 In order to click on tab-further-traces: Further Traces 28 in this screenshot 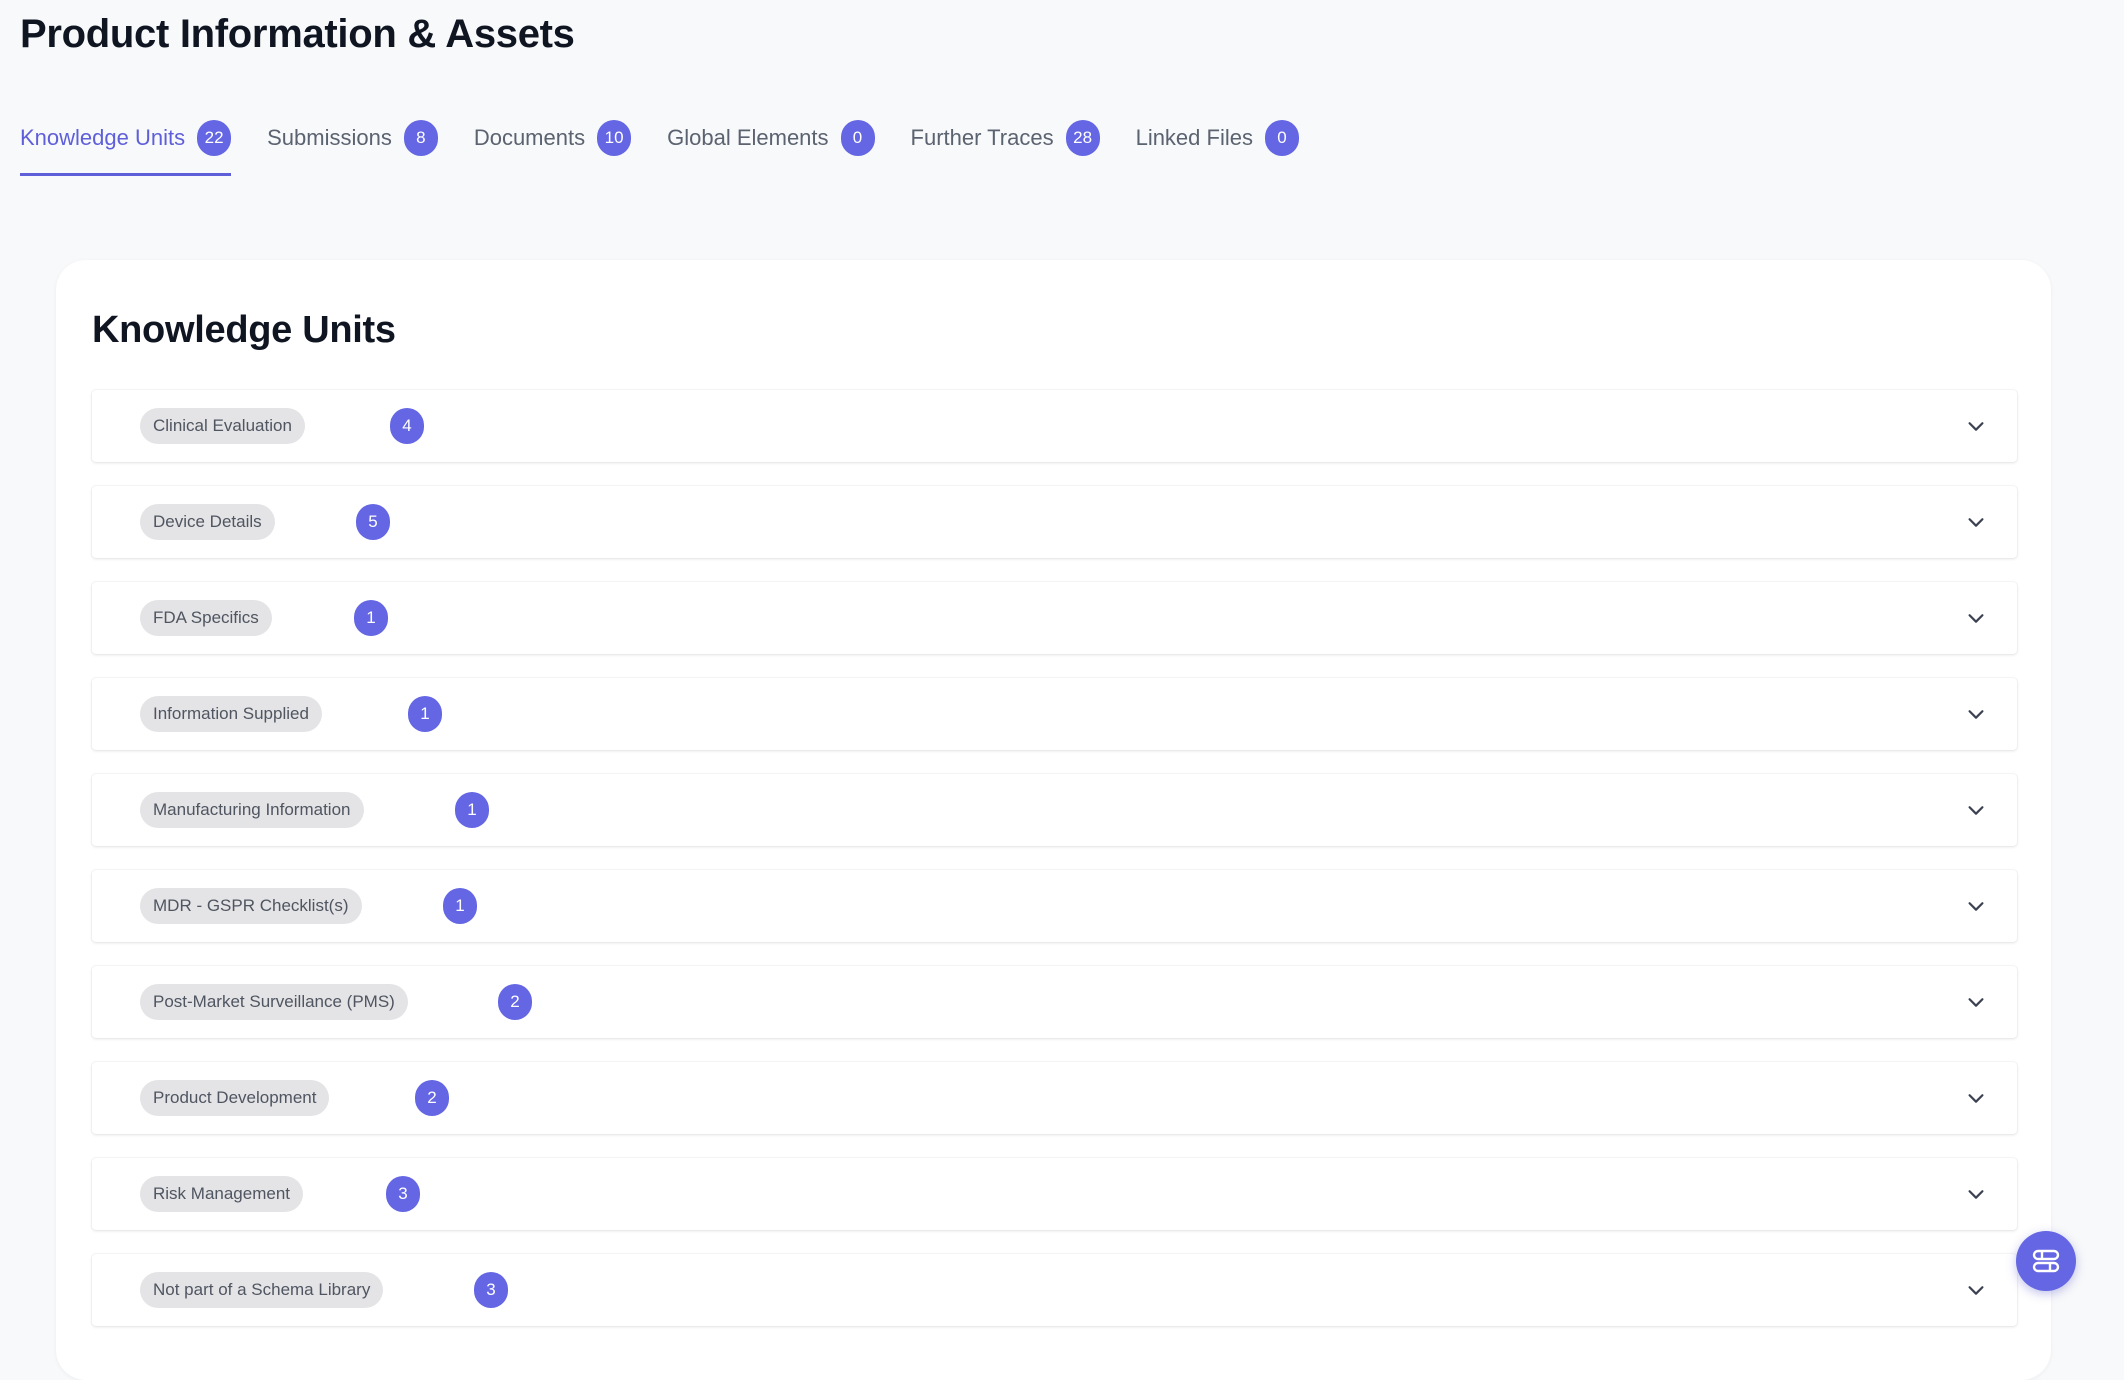, I will do `click(1005, 147)`.